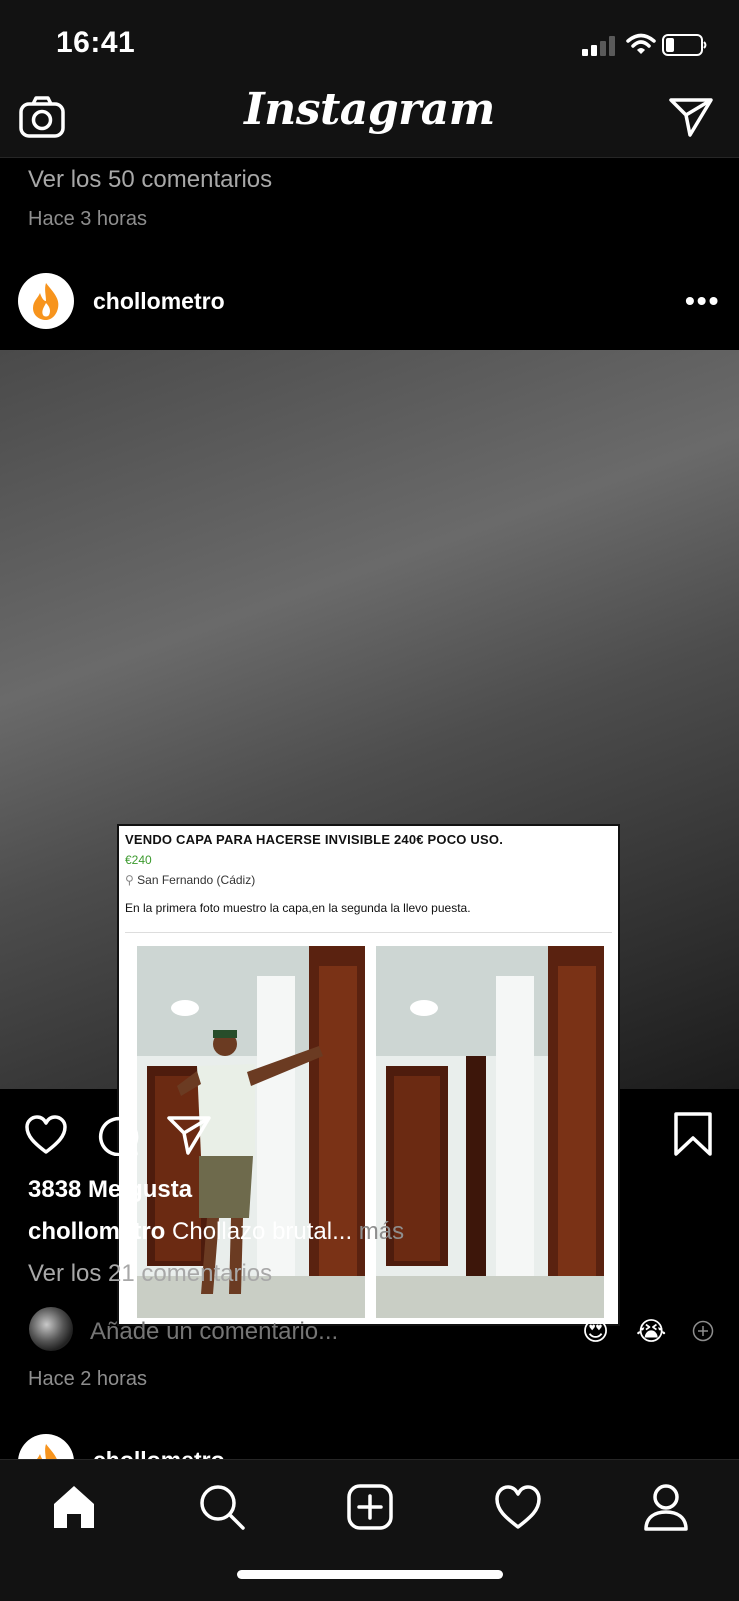 The width and height of the screenshot is (739, 1601). I want to click on ad-location: ⚲ San Fernando (Cádiz), so click(190, 880).